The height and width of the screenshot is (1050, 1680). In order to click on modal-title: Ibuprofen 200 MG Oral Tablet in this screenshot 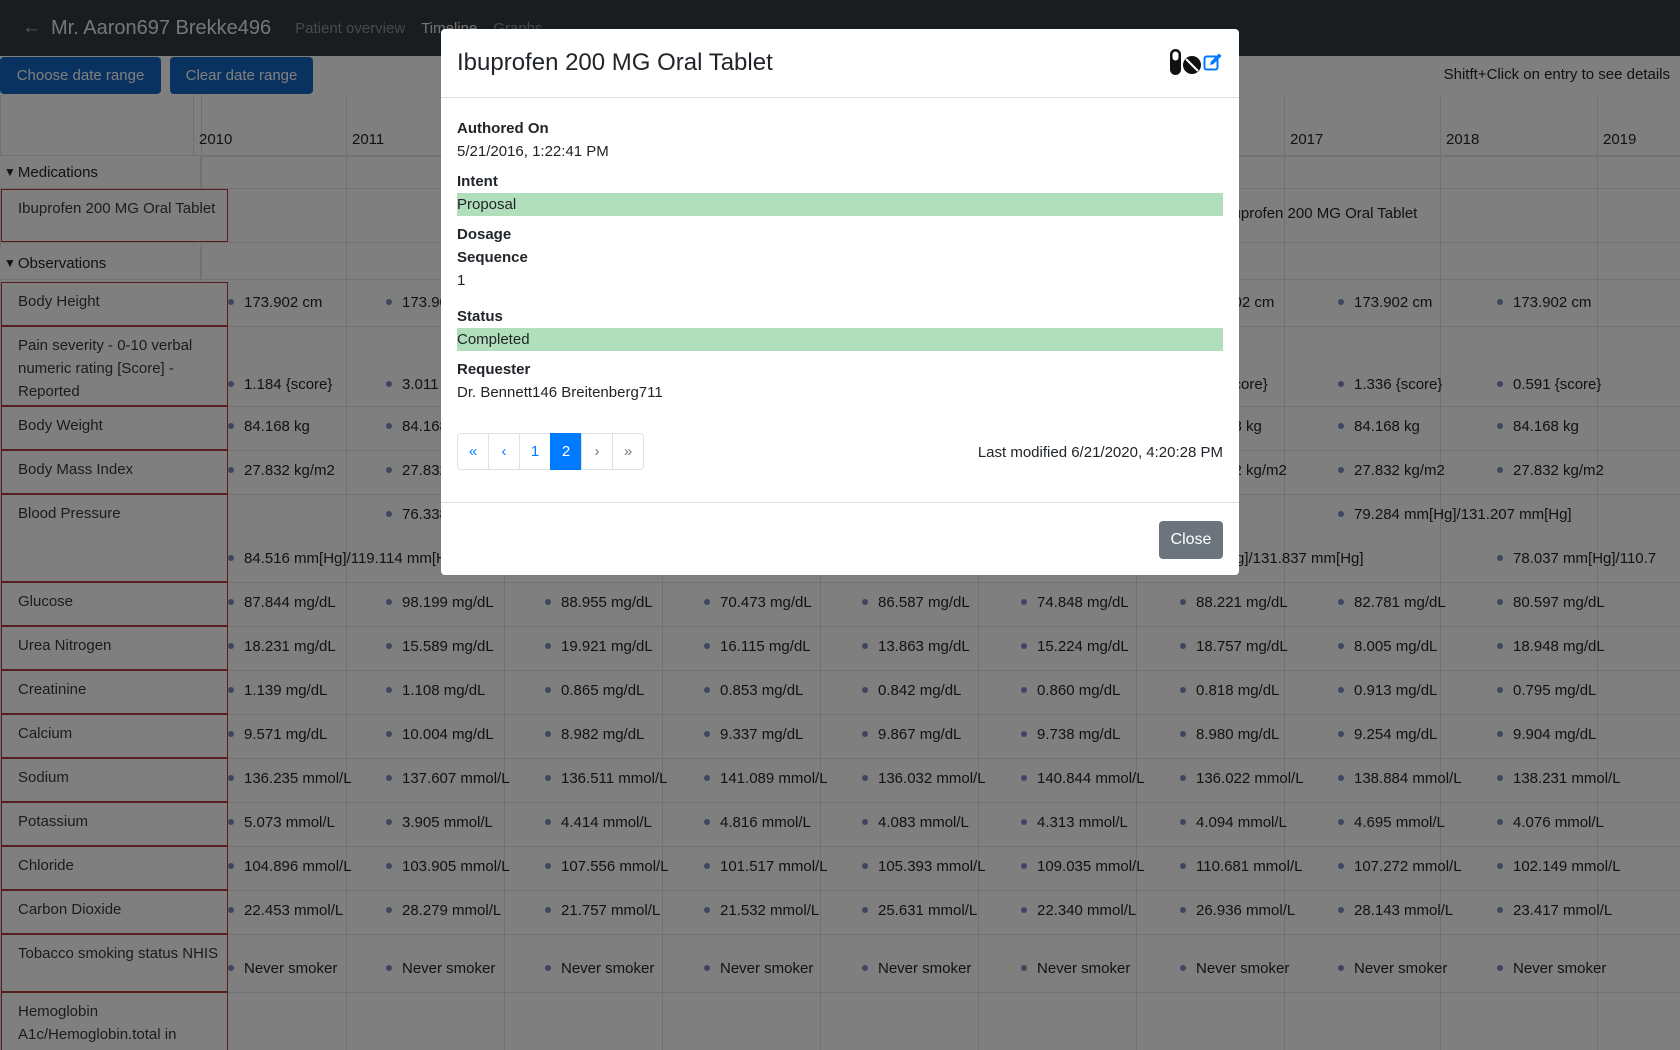, I will do `click(615, 62)`.